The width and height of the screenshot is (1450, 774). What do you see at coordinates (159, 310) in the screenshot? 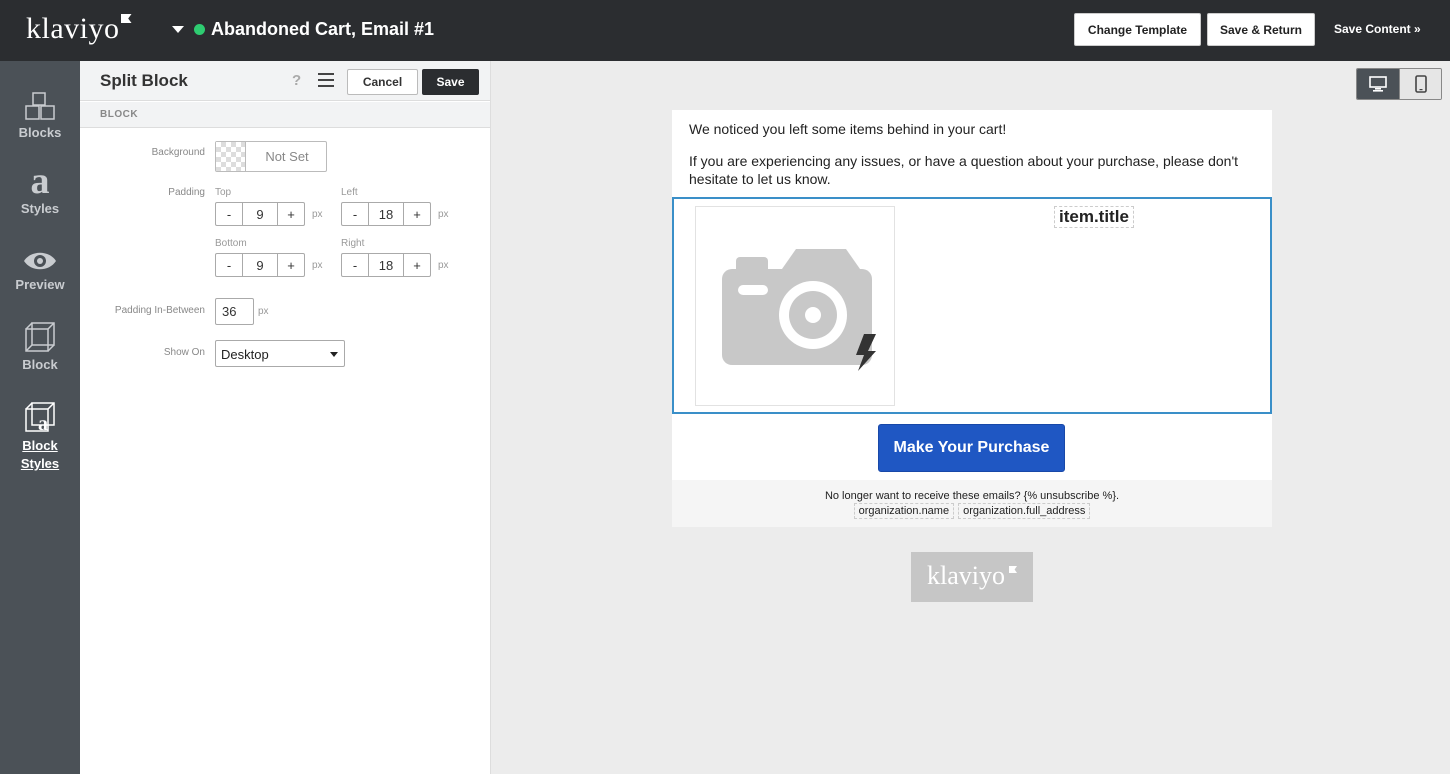
I see `padding-between-label: Padding In-Between` at bounding box center [159, 310].